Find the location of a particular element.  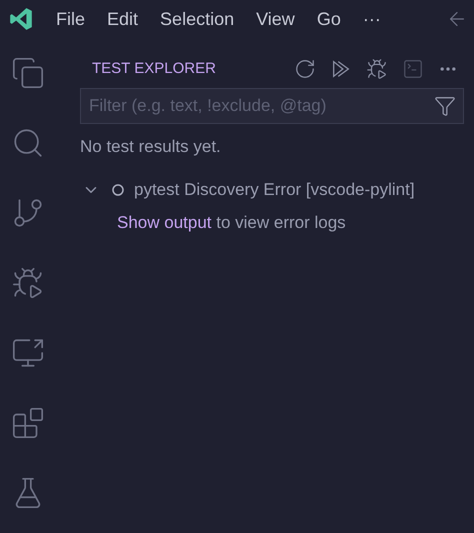

refresh-icon is located at coordinates (305, 69).